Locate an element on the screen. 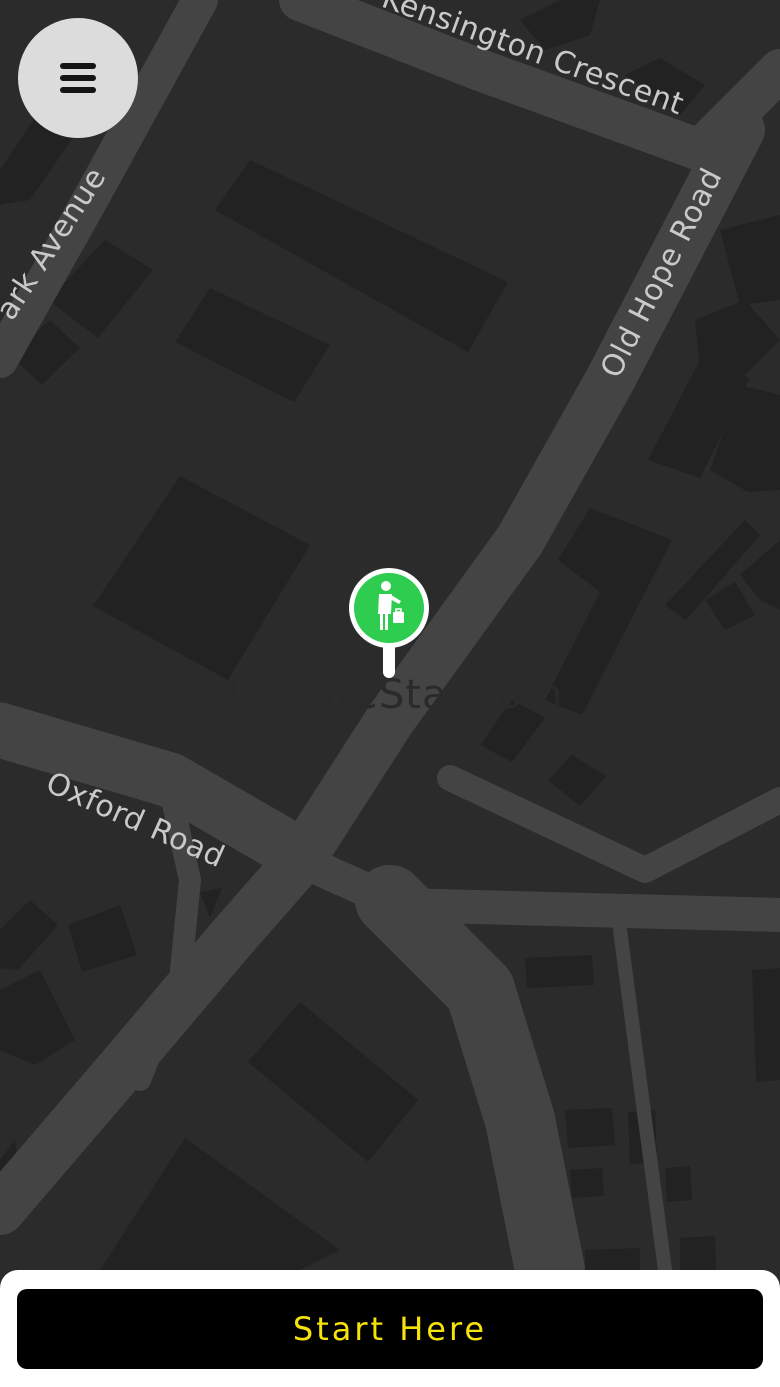 The height and width of the screenshot is (1387, 780). hamburger-menu-icon is located at coordinates (78, 78).